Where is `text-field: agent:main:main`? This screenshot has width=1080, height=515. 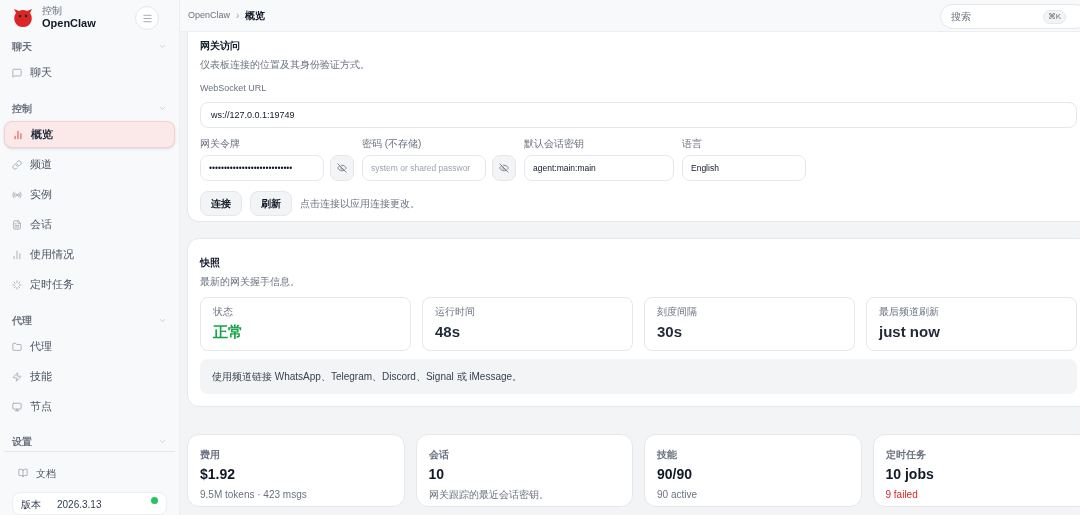
text-field: agent:main:main is located at coordinates (599, 167).